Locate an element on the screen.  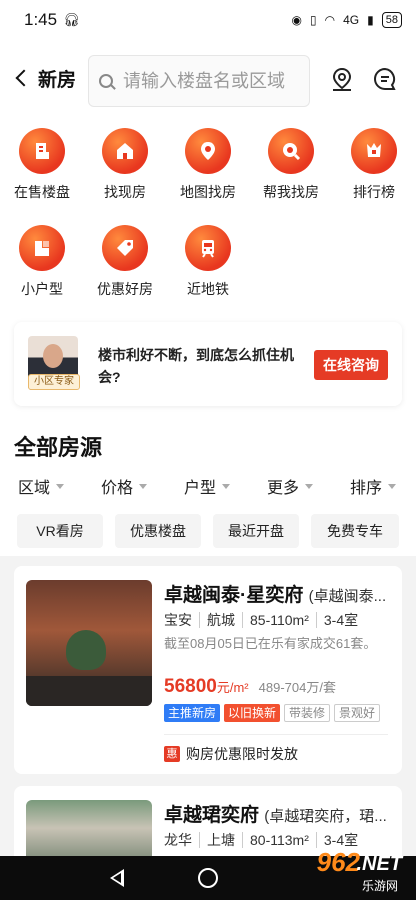
listing-badges: 主推新房 以旧换新 带装修 景观好 is located at coordinates (272, 713).